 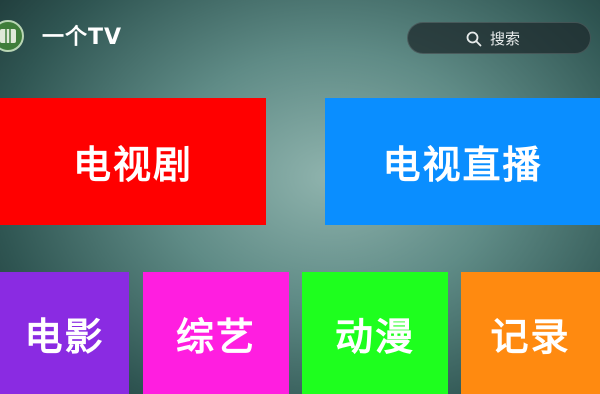 What do you see at coordinates (64, 336) in the screenshot?
I see `tile-movies-label: 电影` at bounding box center [64, 336].